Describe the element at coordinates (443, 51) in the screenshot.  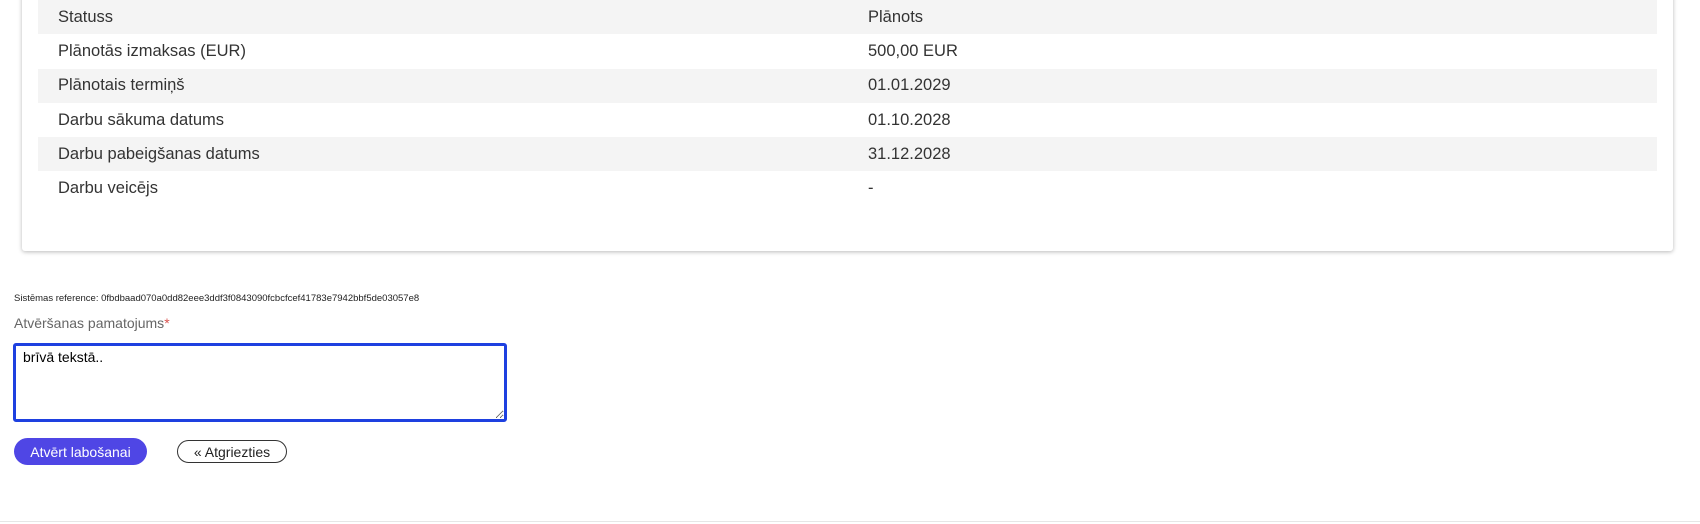
I see `row-label: Plānotās izmaksas (EUR)` at that location.